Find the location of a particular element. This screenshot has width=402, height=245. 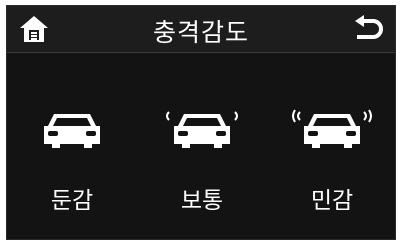

page-title: 충격감도 is located at coordinates (200, 32).